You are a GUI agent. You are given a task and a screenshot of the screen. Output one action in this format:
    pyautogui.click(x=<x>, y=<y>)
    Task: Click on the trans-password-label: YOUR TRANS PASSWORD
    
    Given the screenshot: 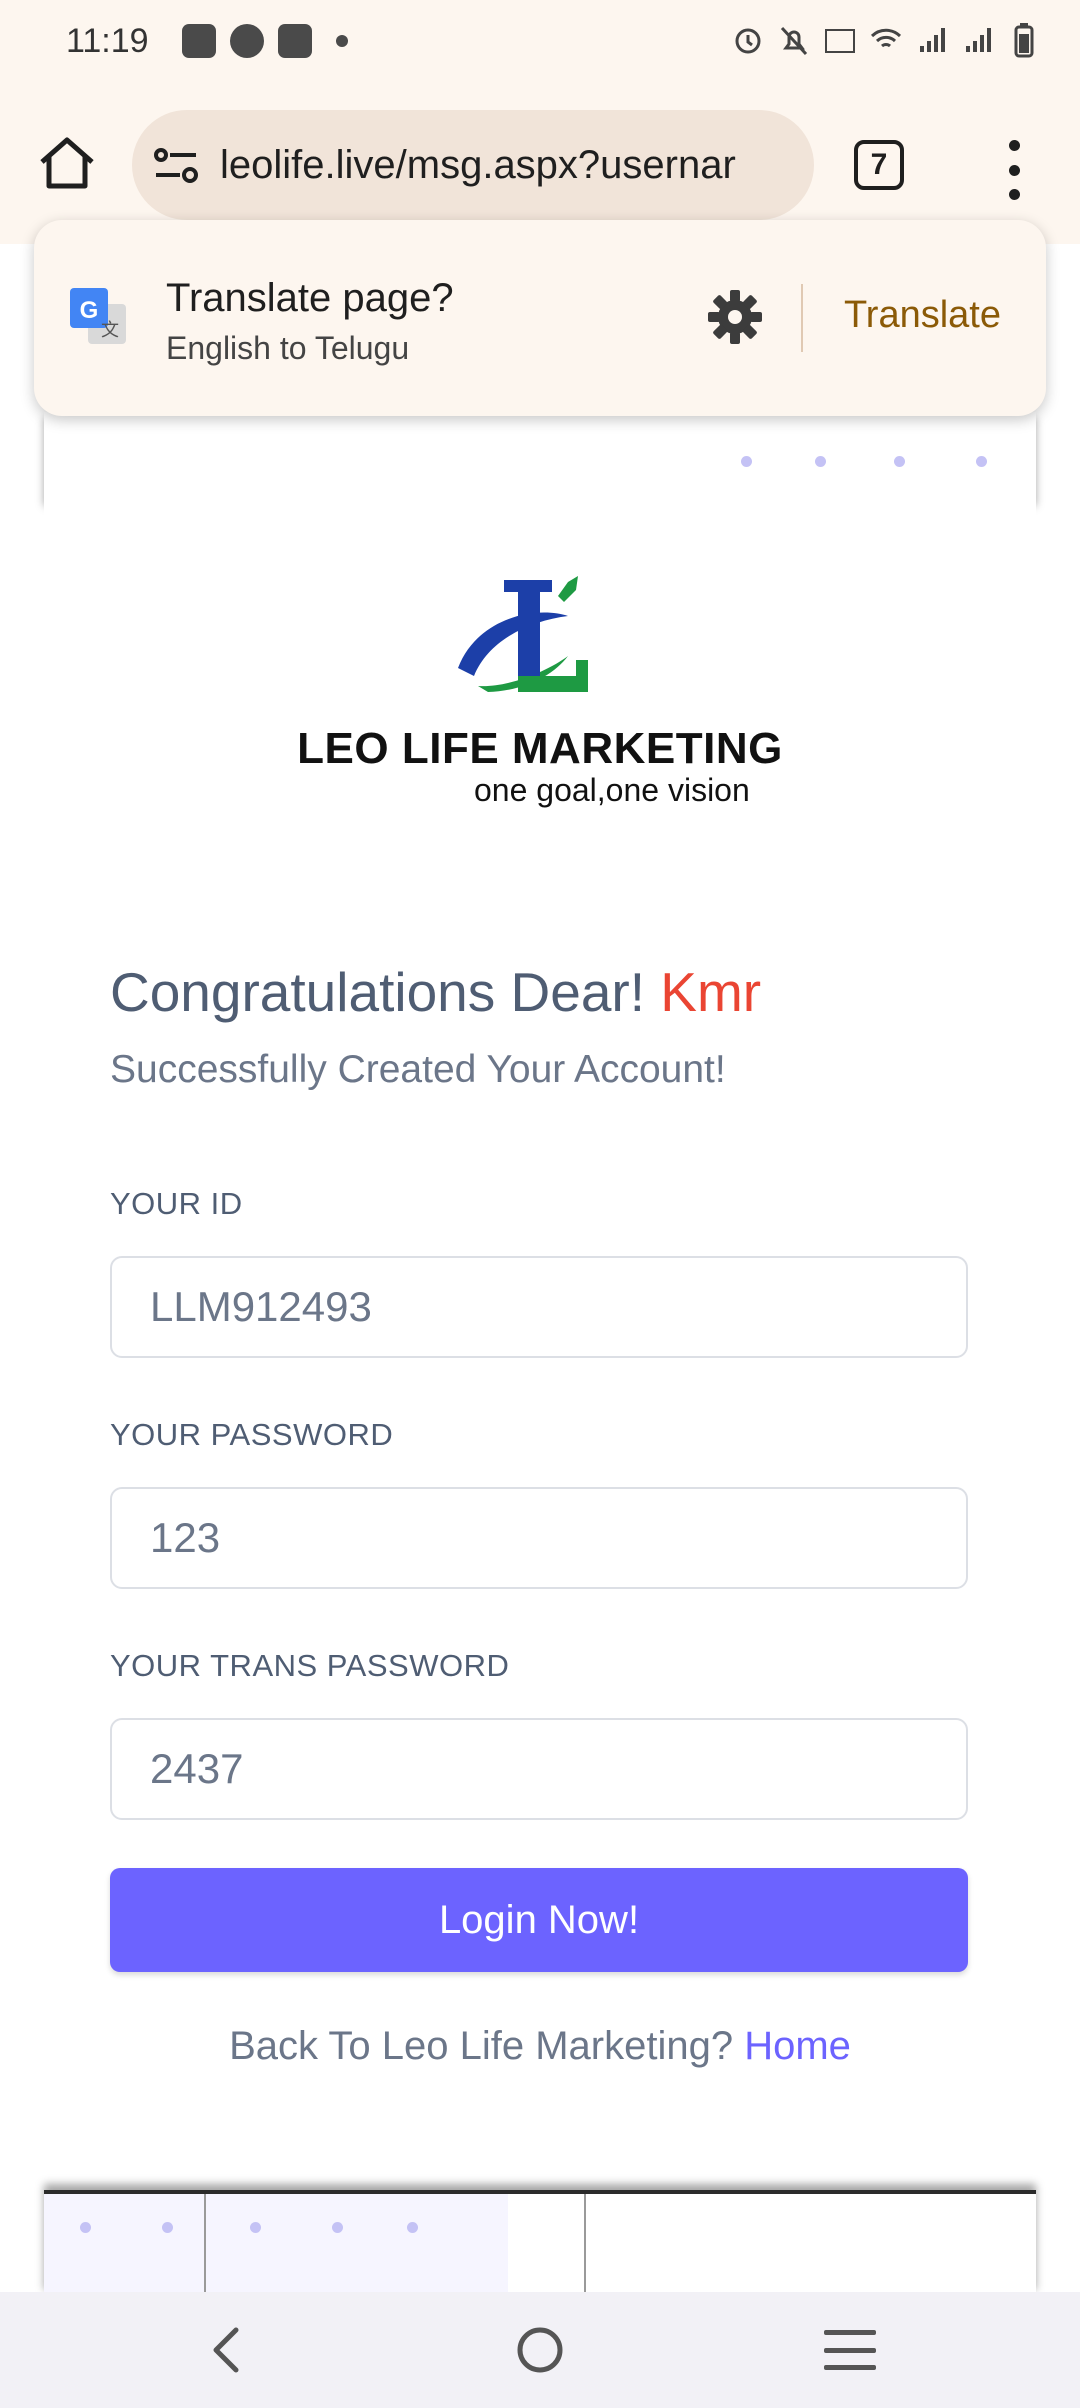 What is the action you would take?
    pyautogui.click(x=310, y=1665)
    